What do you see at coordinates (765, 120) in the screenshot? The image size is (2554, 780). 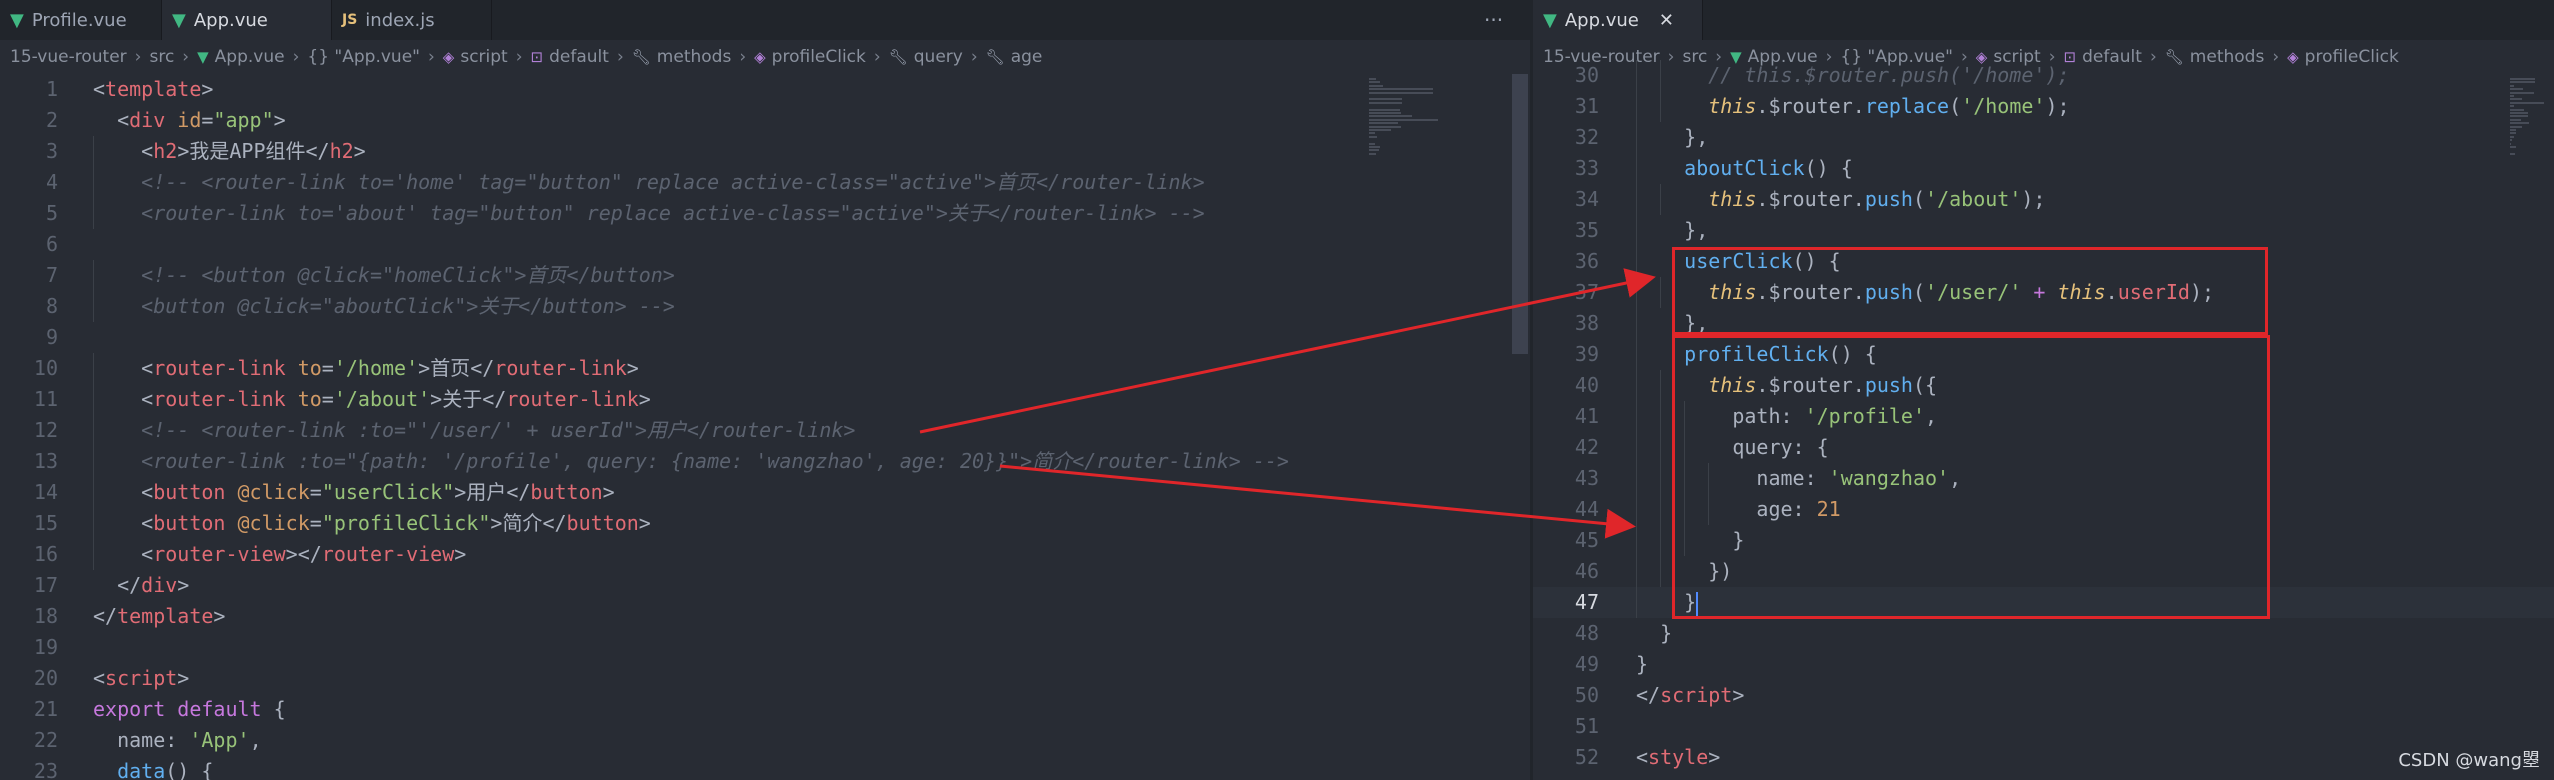 I see `code-line: 2 <div id="app">` at bounding box center [765, 120].